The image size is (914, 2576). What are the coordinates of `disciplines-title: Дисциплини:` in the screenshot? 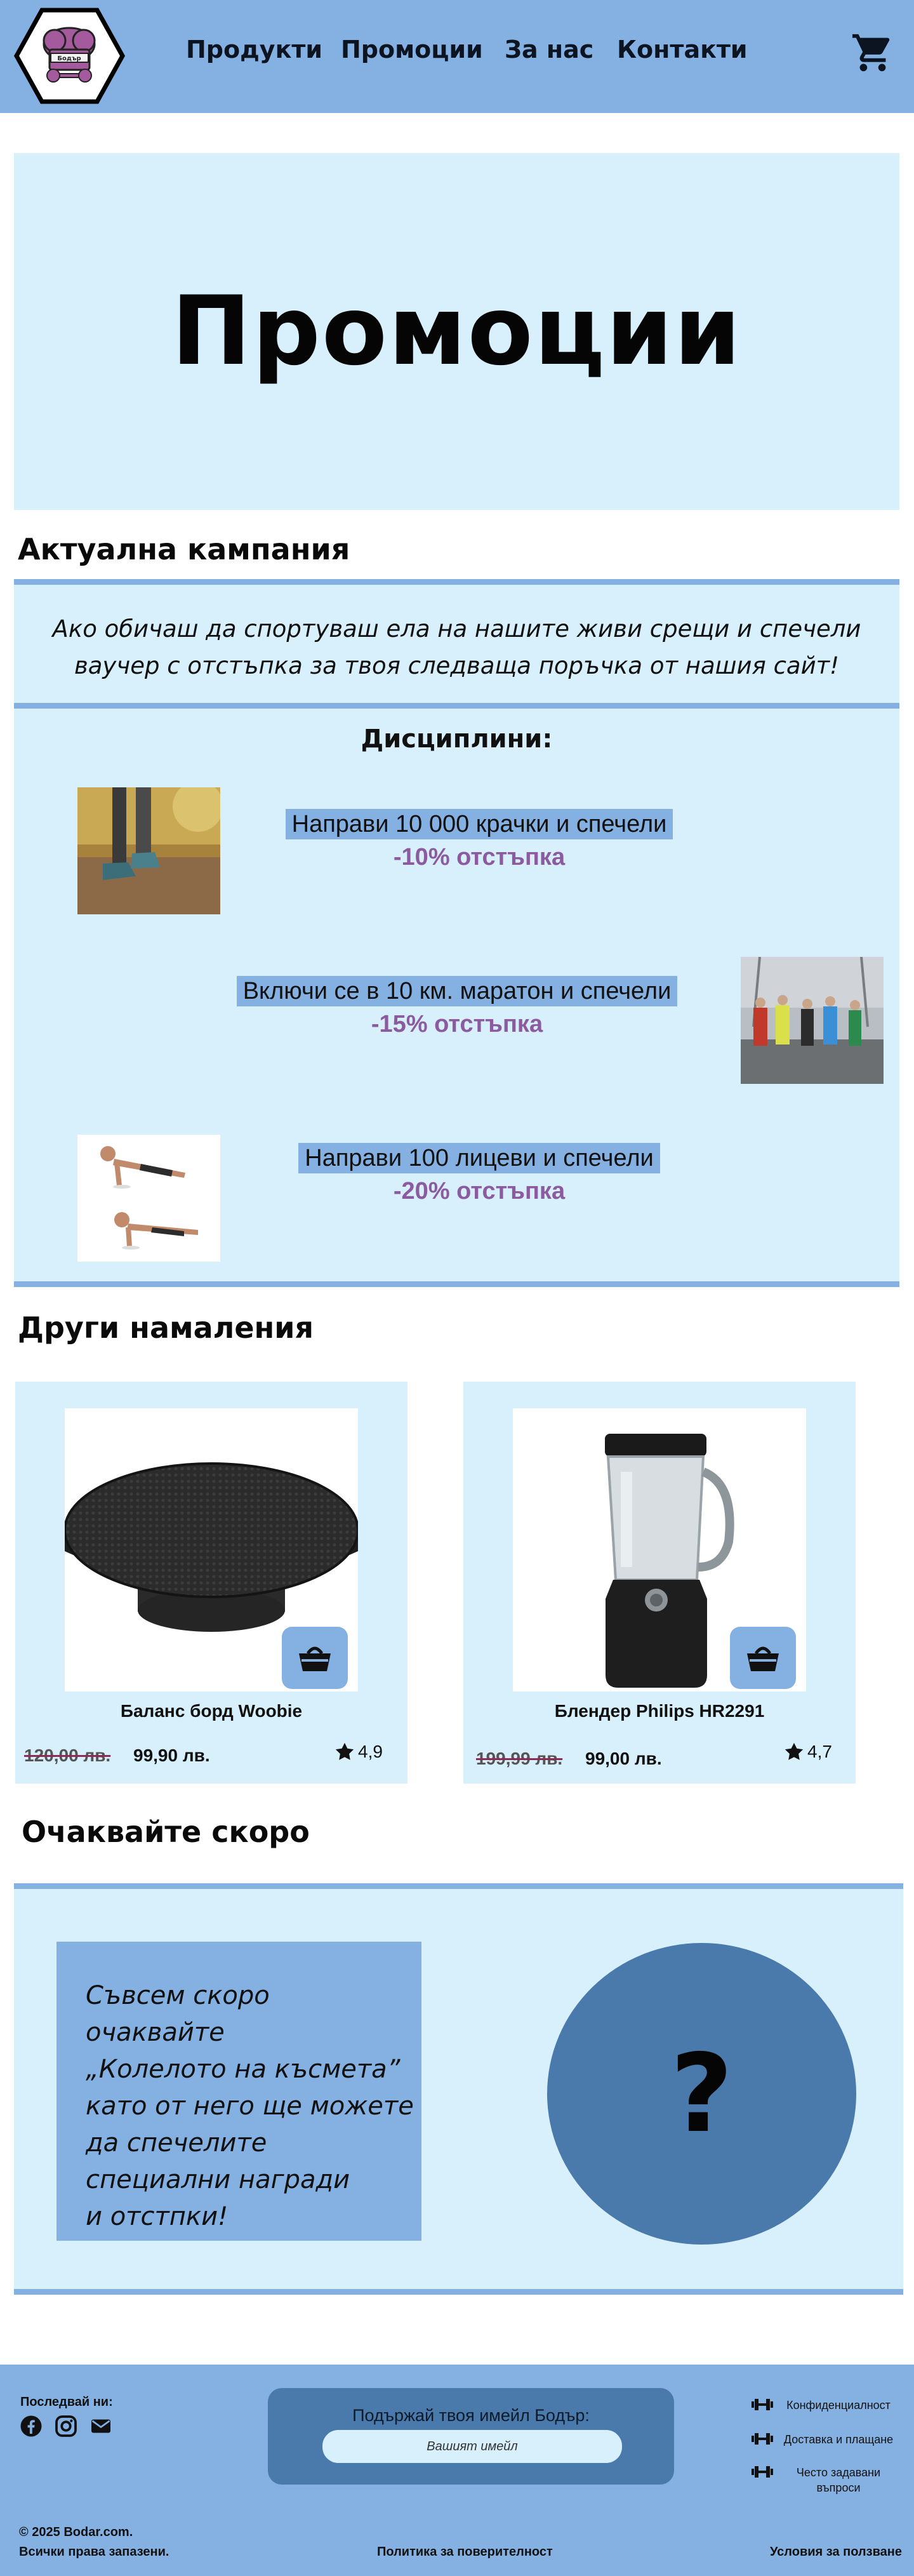 It's located at (457, 739).